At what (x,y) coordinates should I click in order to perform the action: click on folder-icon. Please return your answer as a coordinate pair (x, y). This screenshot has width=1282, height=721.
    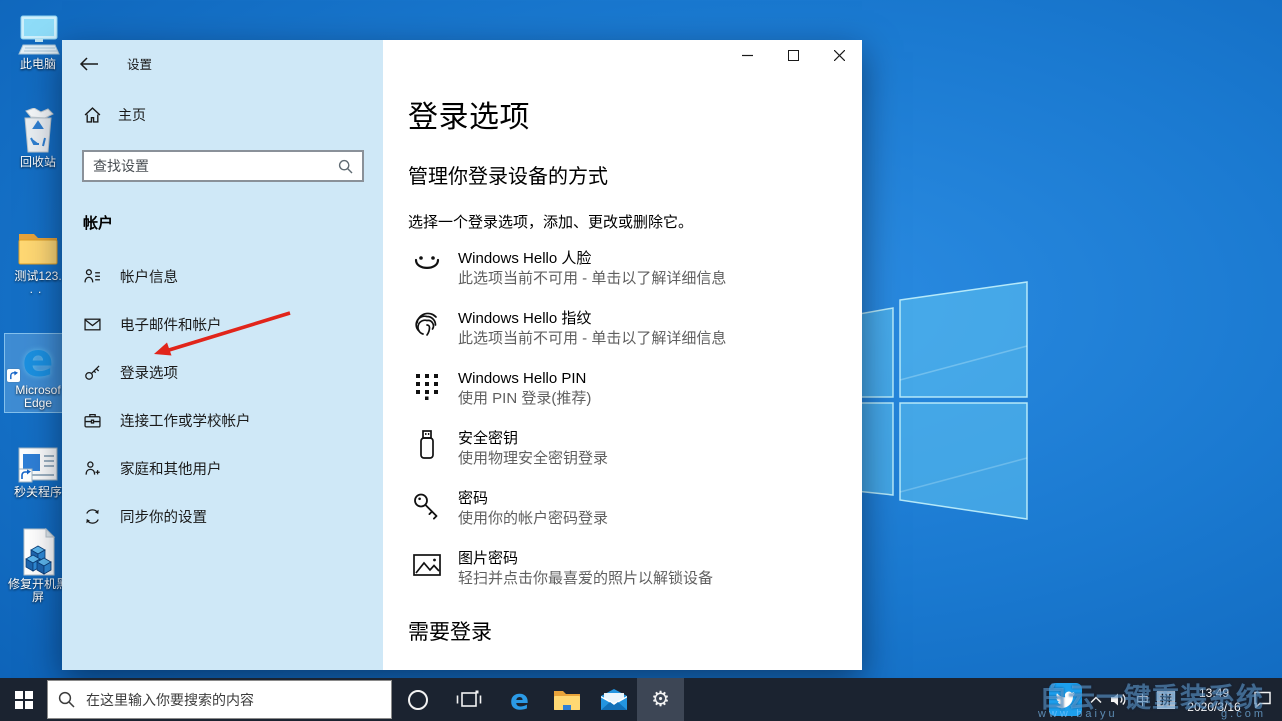
    Looking at the image, I should click on (38, 249).